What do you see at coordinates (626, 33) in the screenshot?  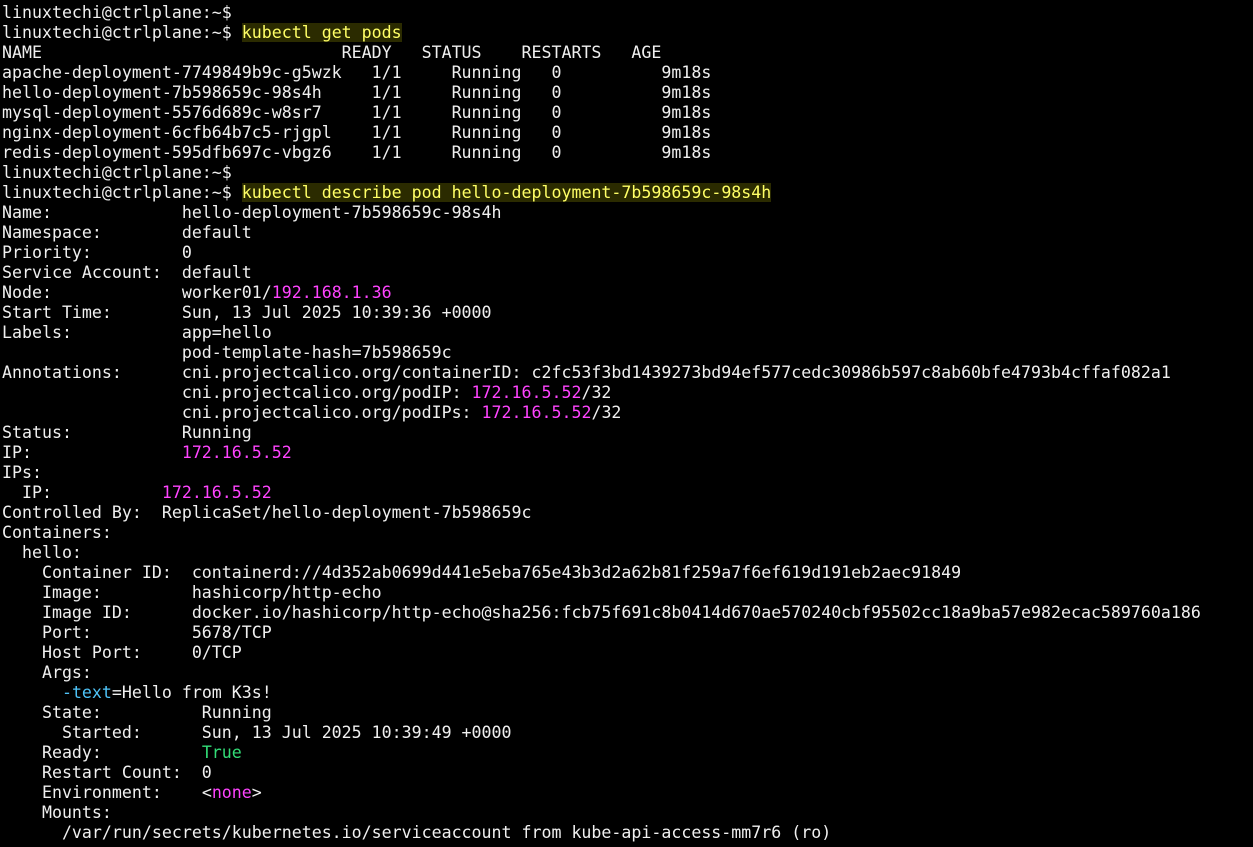 I see `command-line: linuxtechi@ctrlplane:~$ kubectl get pods` at bounding box center [626, 33].